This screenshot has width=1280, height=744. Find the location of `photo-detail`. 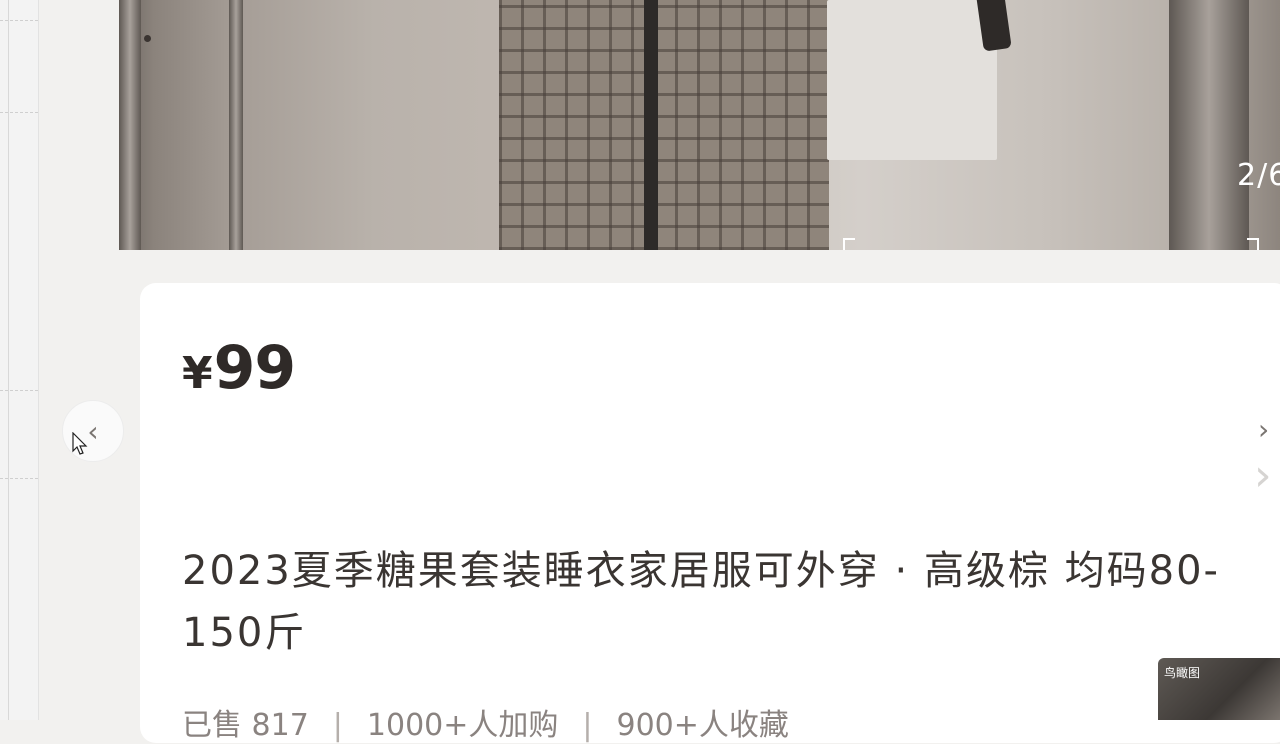

photo-detail is located at coordinates (147, 38).